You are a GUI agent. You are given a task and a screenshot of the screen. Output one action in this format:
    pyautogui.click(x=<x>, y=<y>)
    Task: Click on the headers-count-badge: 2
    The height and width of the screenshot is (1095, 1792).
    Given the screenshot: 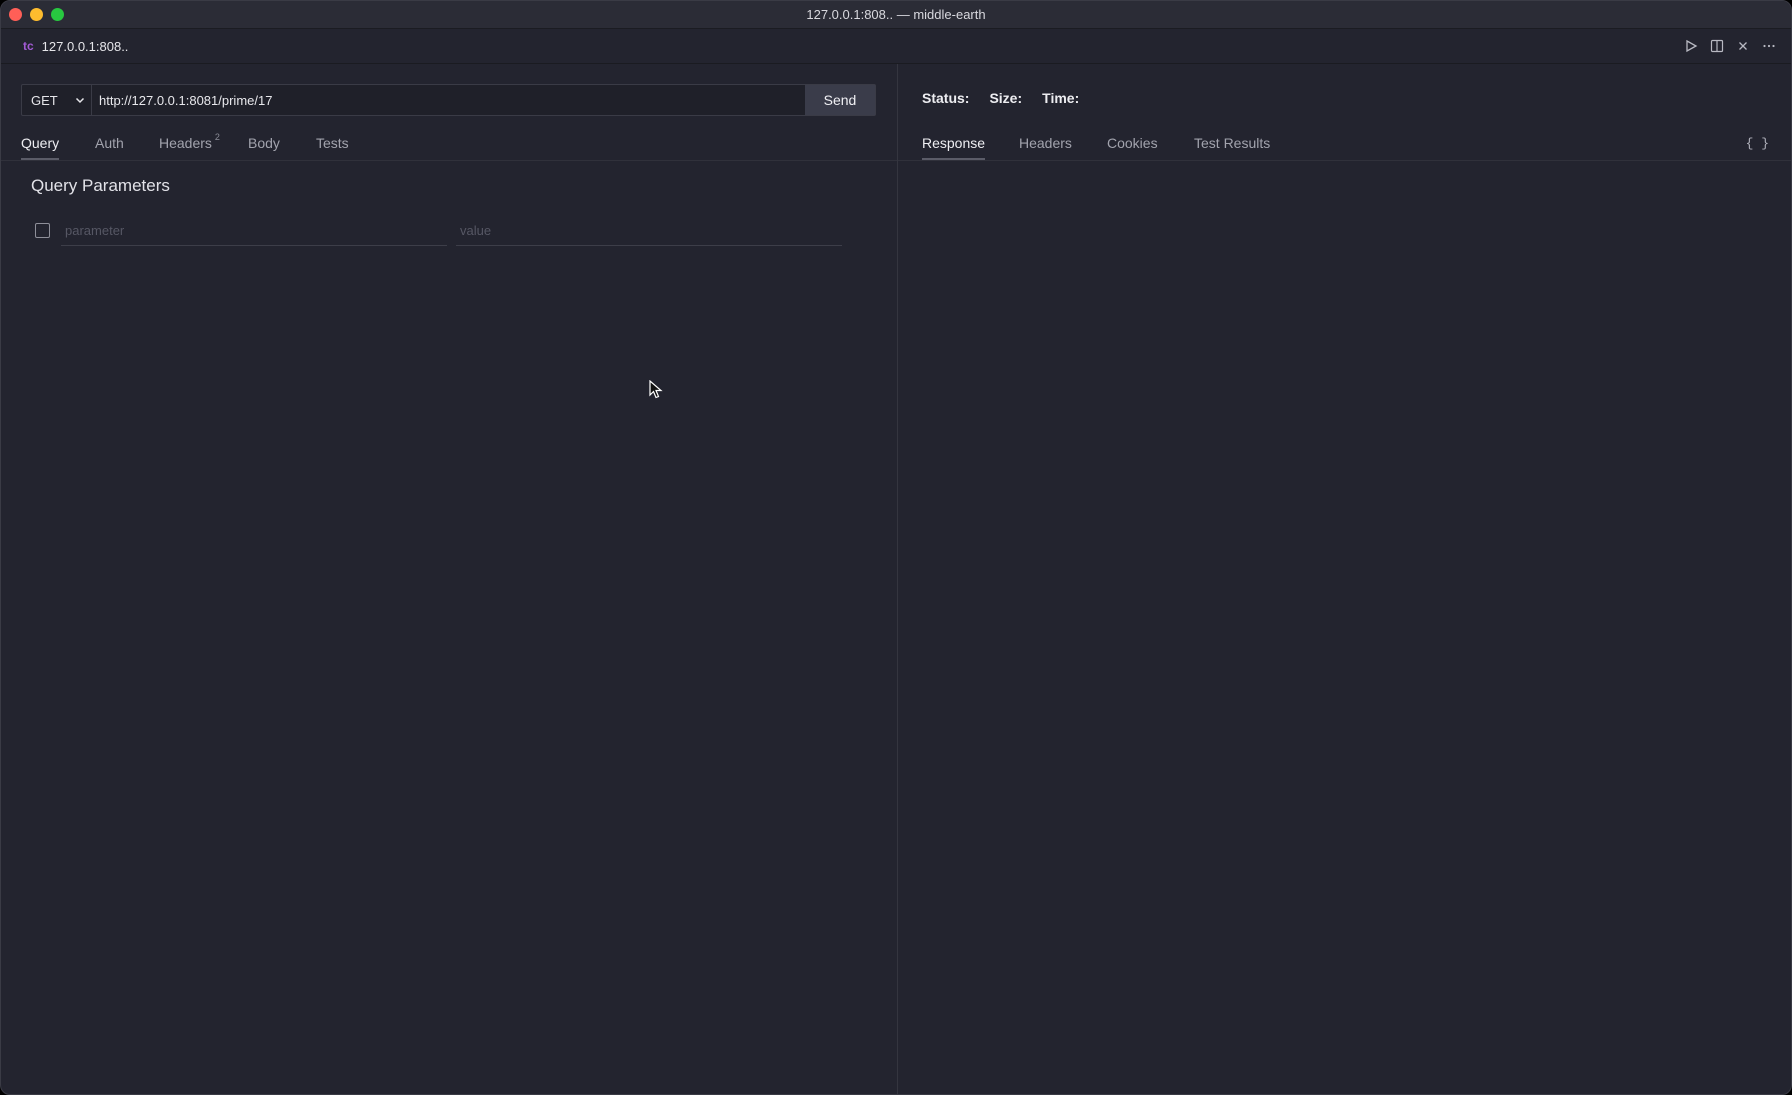 What is the action you would take?
    pyautogui.click(x=217, y=137)
    